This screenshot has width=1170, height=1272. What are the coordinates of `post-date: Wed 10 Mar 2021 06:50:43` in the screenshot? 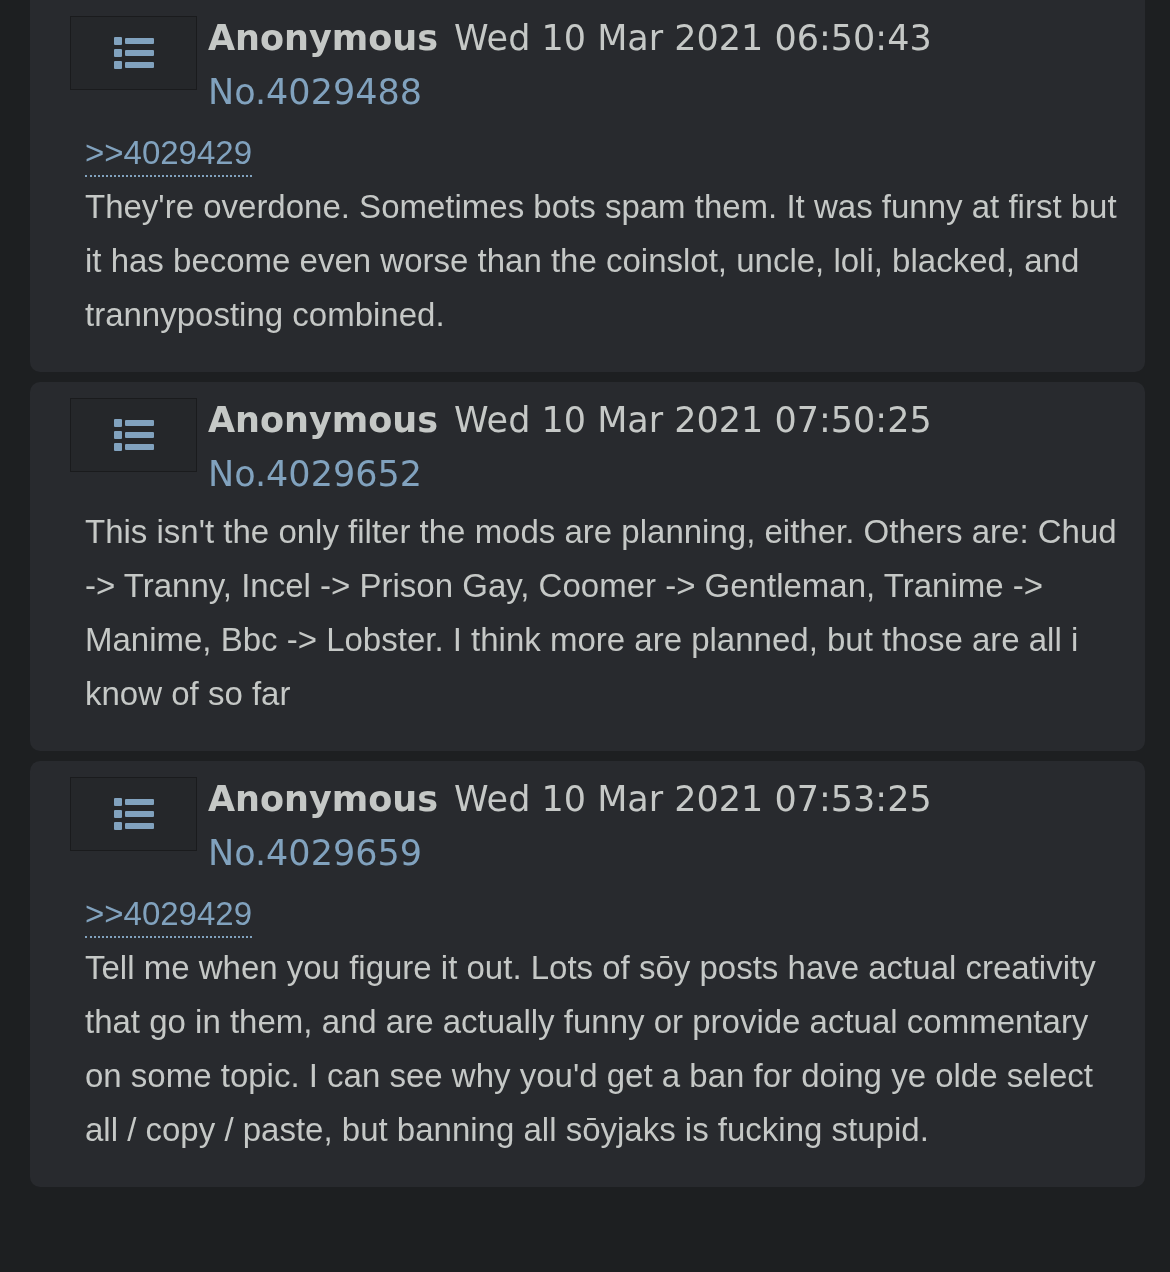 It's located at (693, 38).